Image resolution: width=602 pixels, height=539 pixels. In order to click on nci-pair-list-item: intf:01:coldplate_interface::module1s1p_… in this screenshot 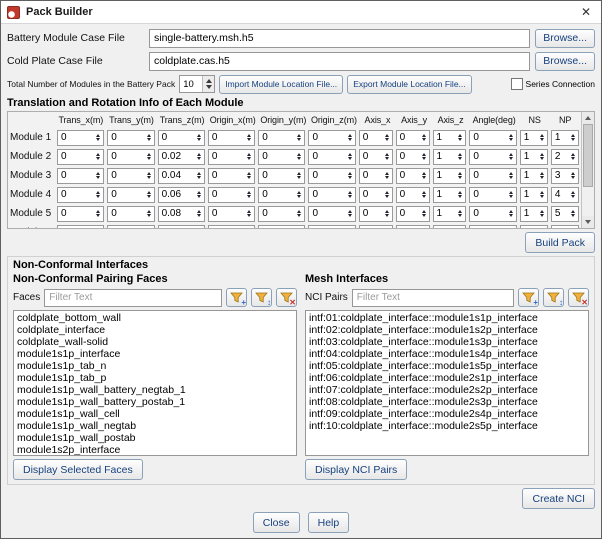, I will do `click(447, 318)`.